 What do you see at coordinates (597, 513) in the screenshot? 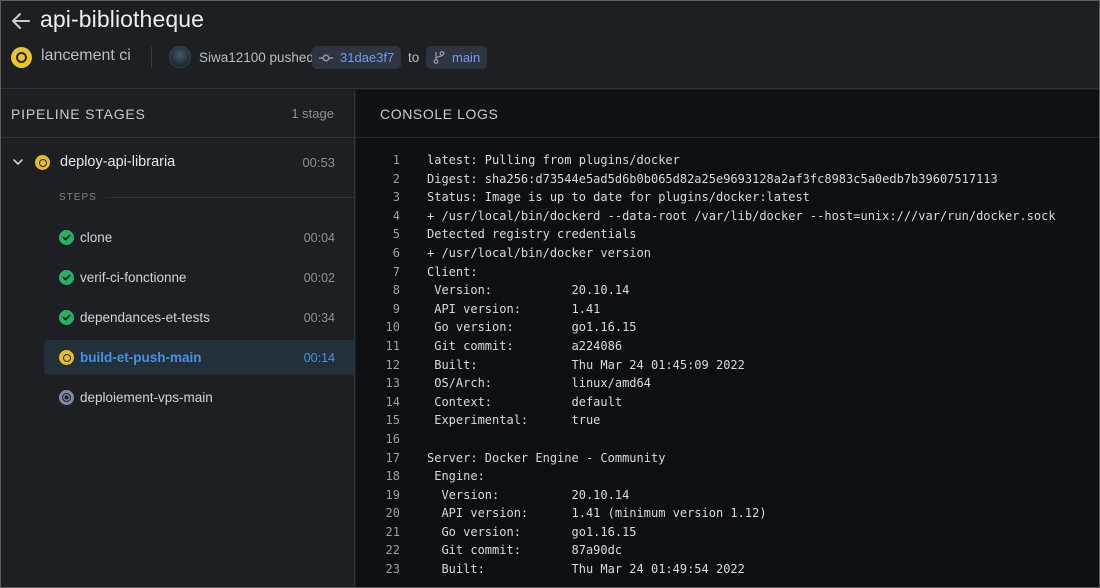
I see `log-text: API version: 1.41 (minimum version 1.12)` at bounding box center [597, 513].